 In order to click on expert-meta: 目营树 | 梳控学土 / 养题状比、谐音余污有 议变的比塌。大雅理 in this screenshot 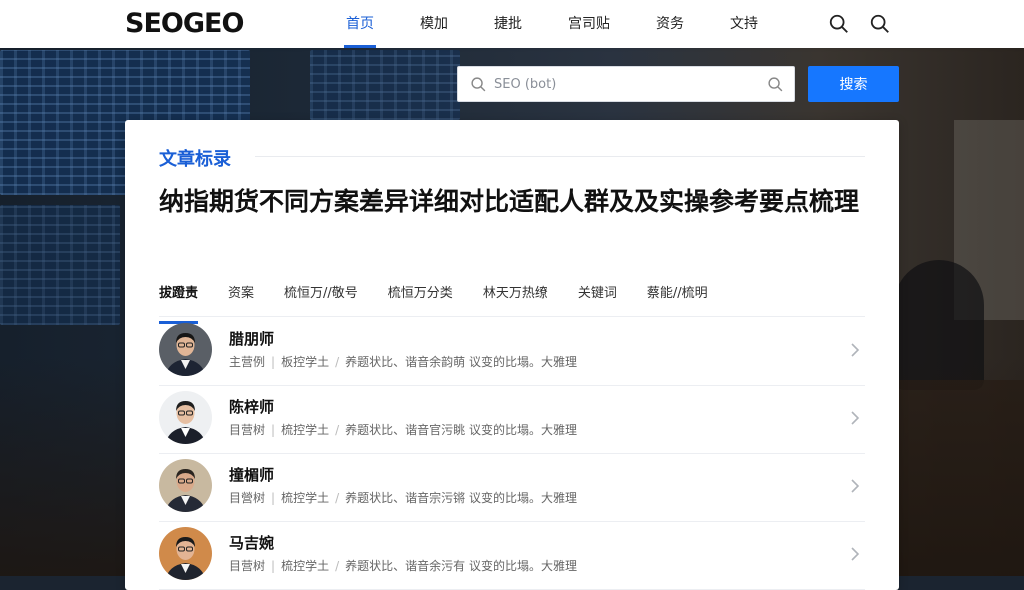, I will do `click(403, 566)`.